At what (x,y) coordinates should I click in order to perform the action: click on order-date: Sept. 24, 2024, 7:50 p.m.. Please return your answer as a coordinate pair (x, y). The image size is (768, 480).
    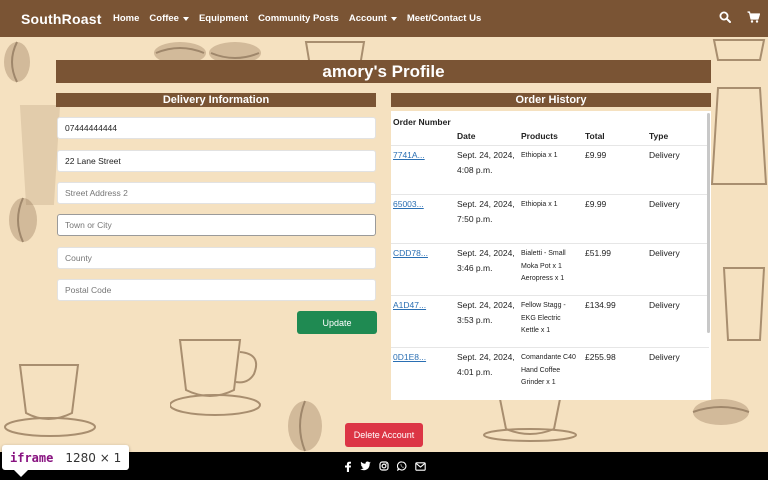
    Looking at the image, I should click on (486, 211).